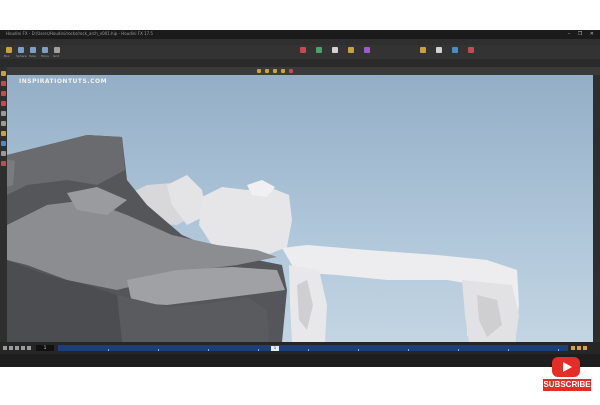 The width and height of the screenshot is (600, 405). I want to click on render-region-icon, so click(291, 71).